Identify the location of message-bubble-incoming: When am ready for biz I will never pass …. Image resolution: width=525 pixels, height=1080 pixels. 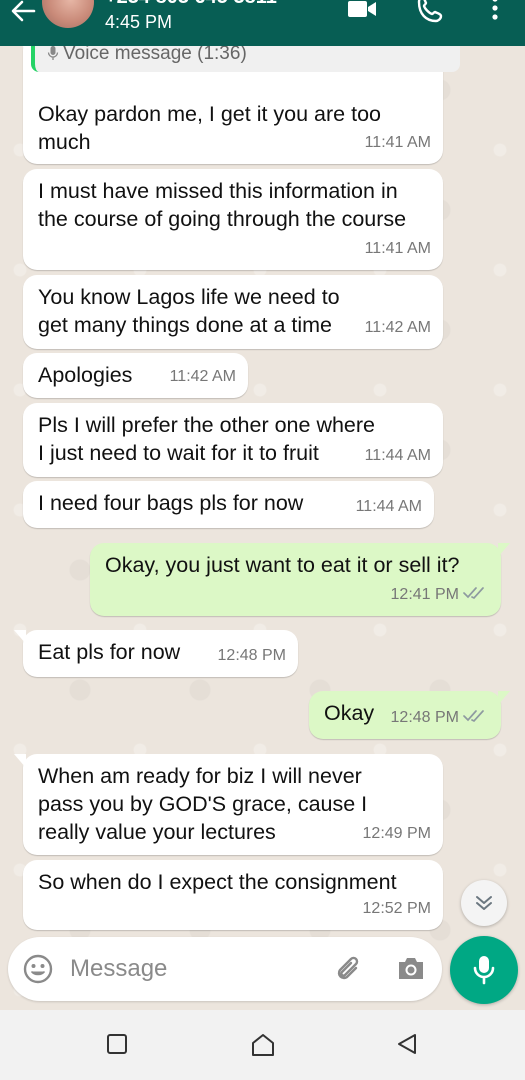
(228, 804).